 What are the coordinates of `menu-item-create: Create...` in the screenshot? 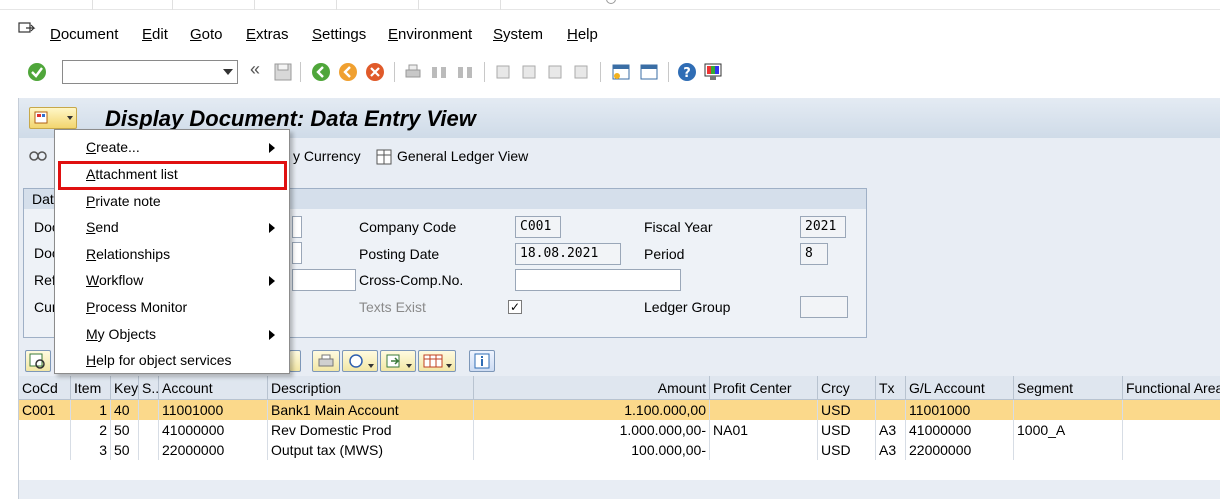 It's located at (172, 147).